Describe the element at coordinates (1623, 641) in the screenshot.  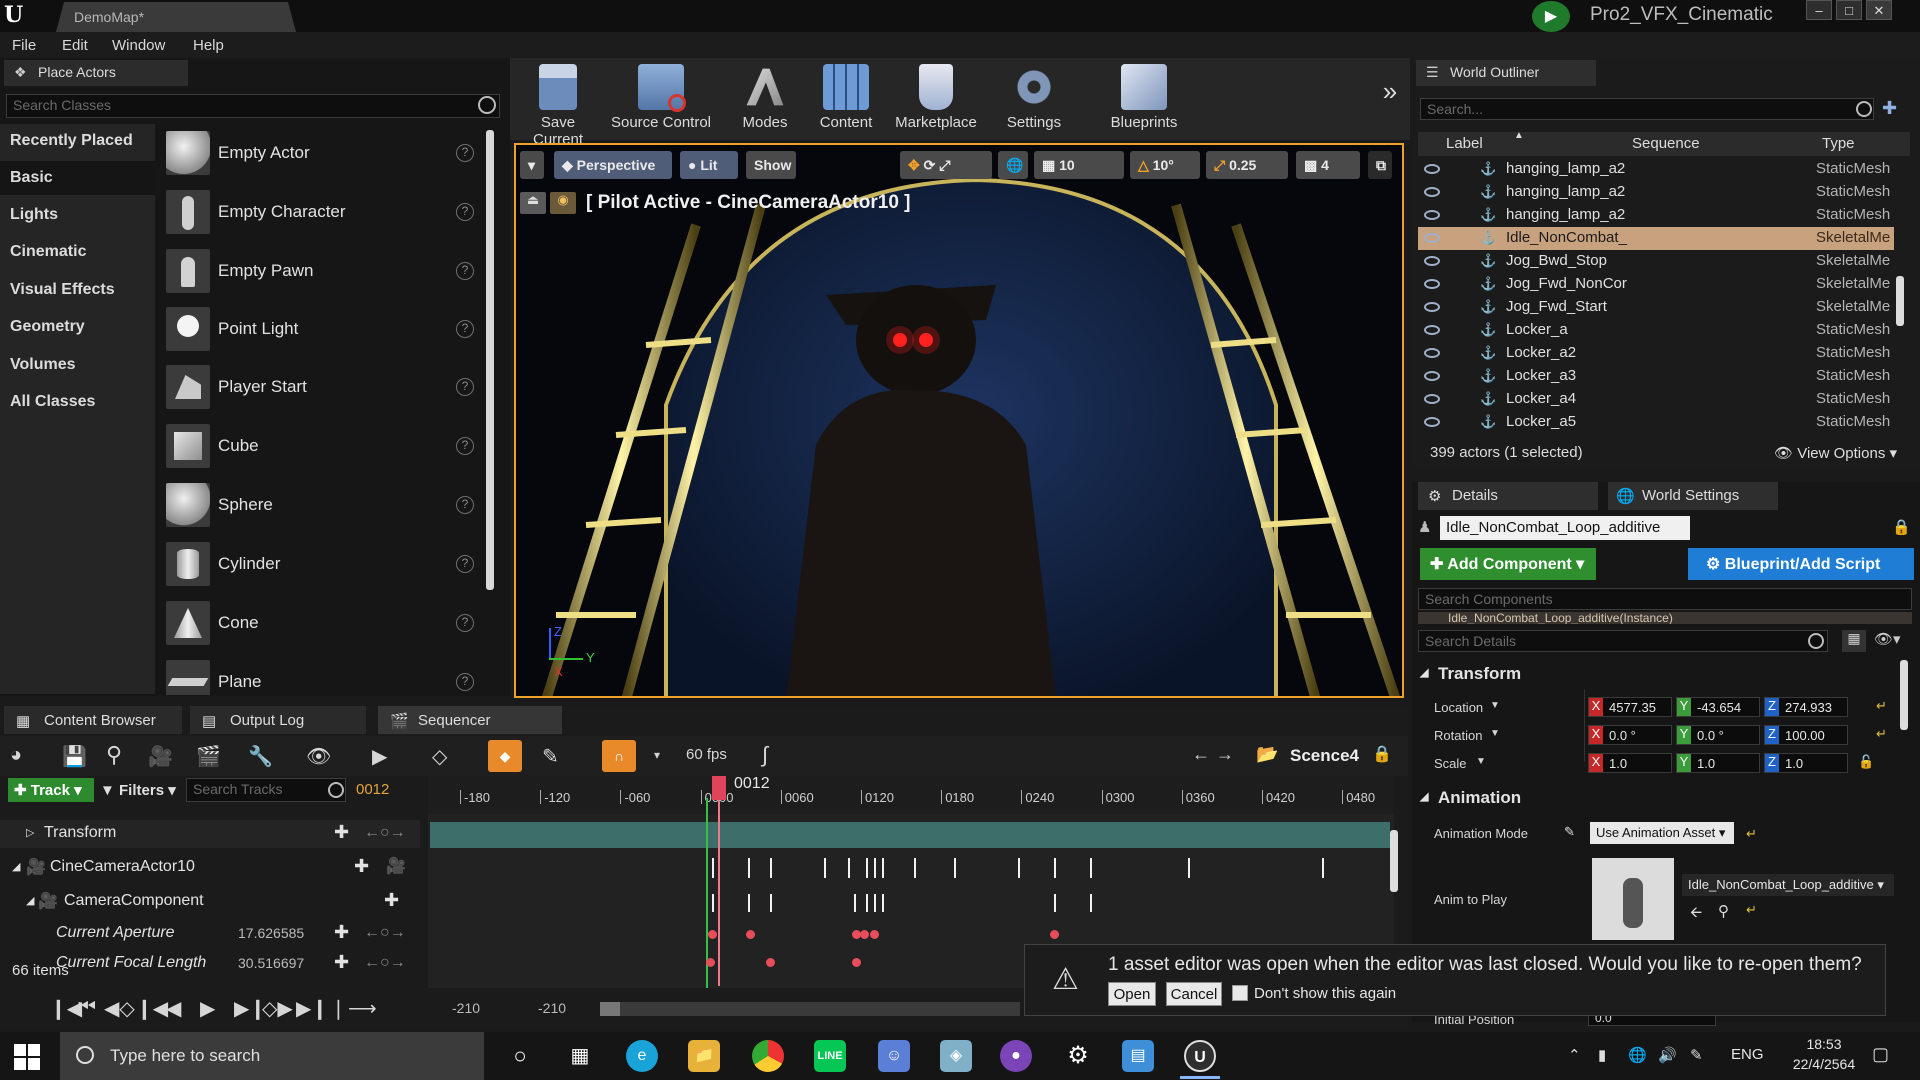
I see `search-details-input: Search Details` at that location.